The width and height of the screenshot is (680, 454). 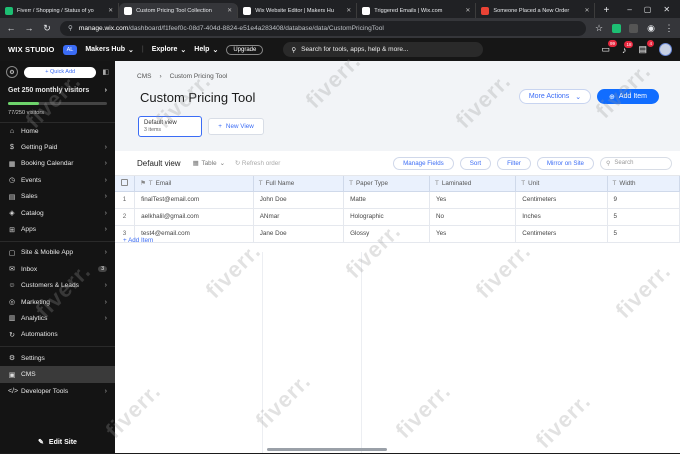 What do you see at coordinates (299, 217) in the screenshot?
I see `table-cell: ANmar` at bounding box center [299, 217].